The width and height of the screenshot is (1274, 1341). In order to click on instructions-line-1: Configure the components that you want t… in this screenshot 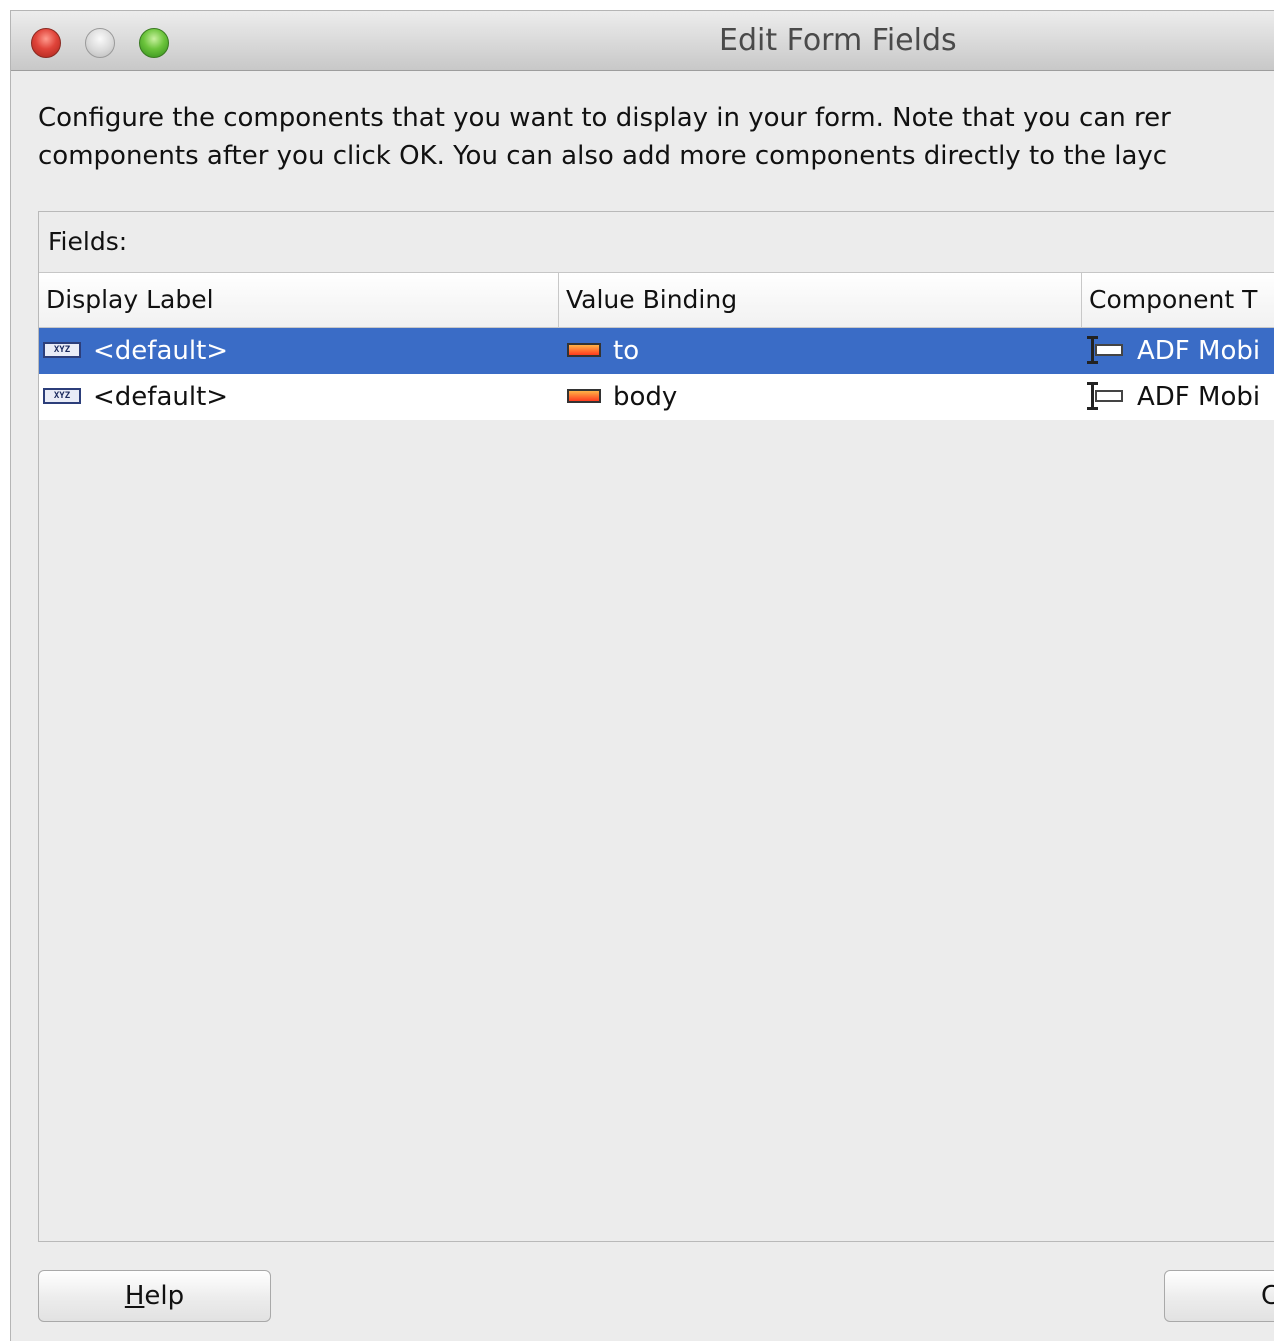, I will do `click(604, 118)`.